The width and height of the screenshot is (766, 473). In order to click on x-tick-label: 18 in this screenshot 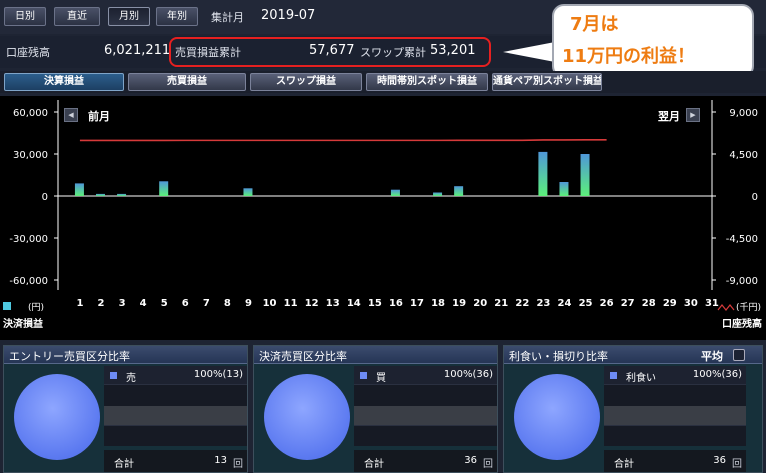, I will do `click(438, 303)`.